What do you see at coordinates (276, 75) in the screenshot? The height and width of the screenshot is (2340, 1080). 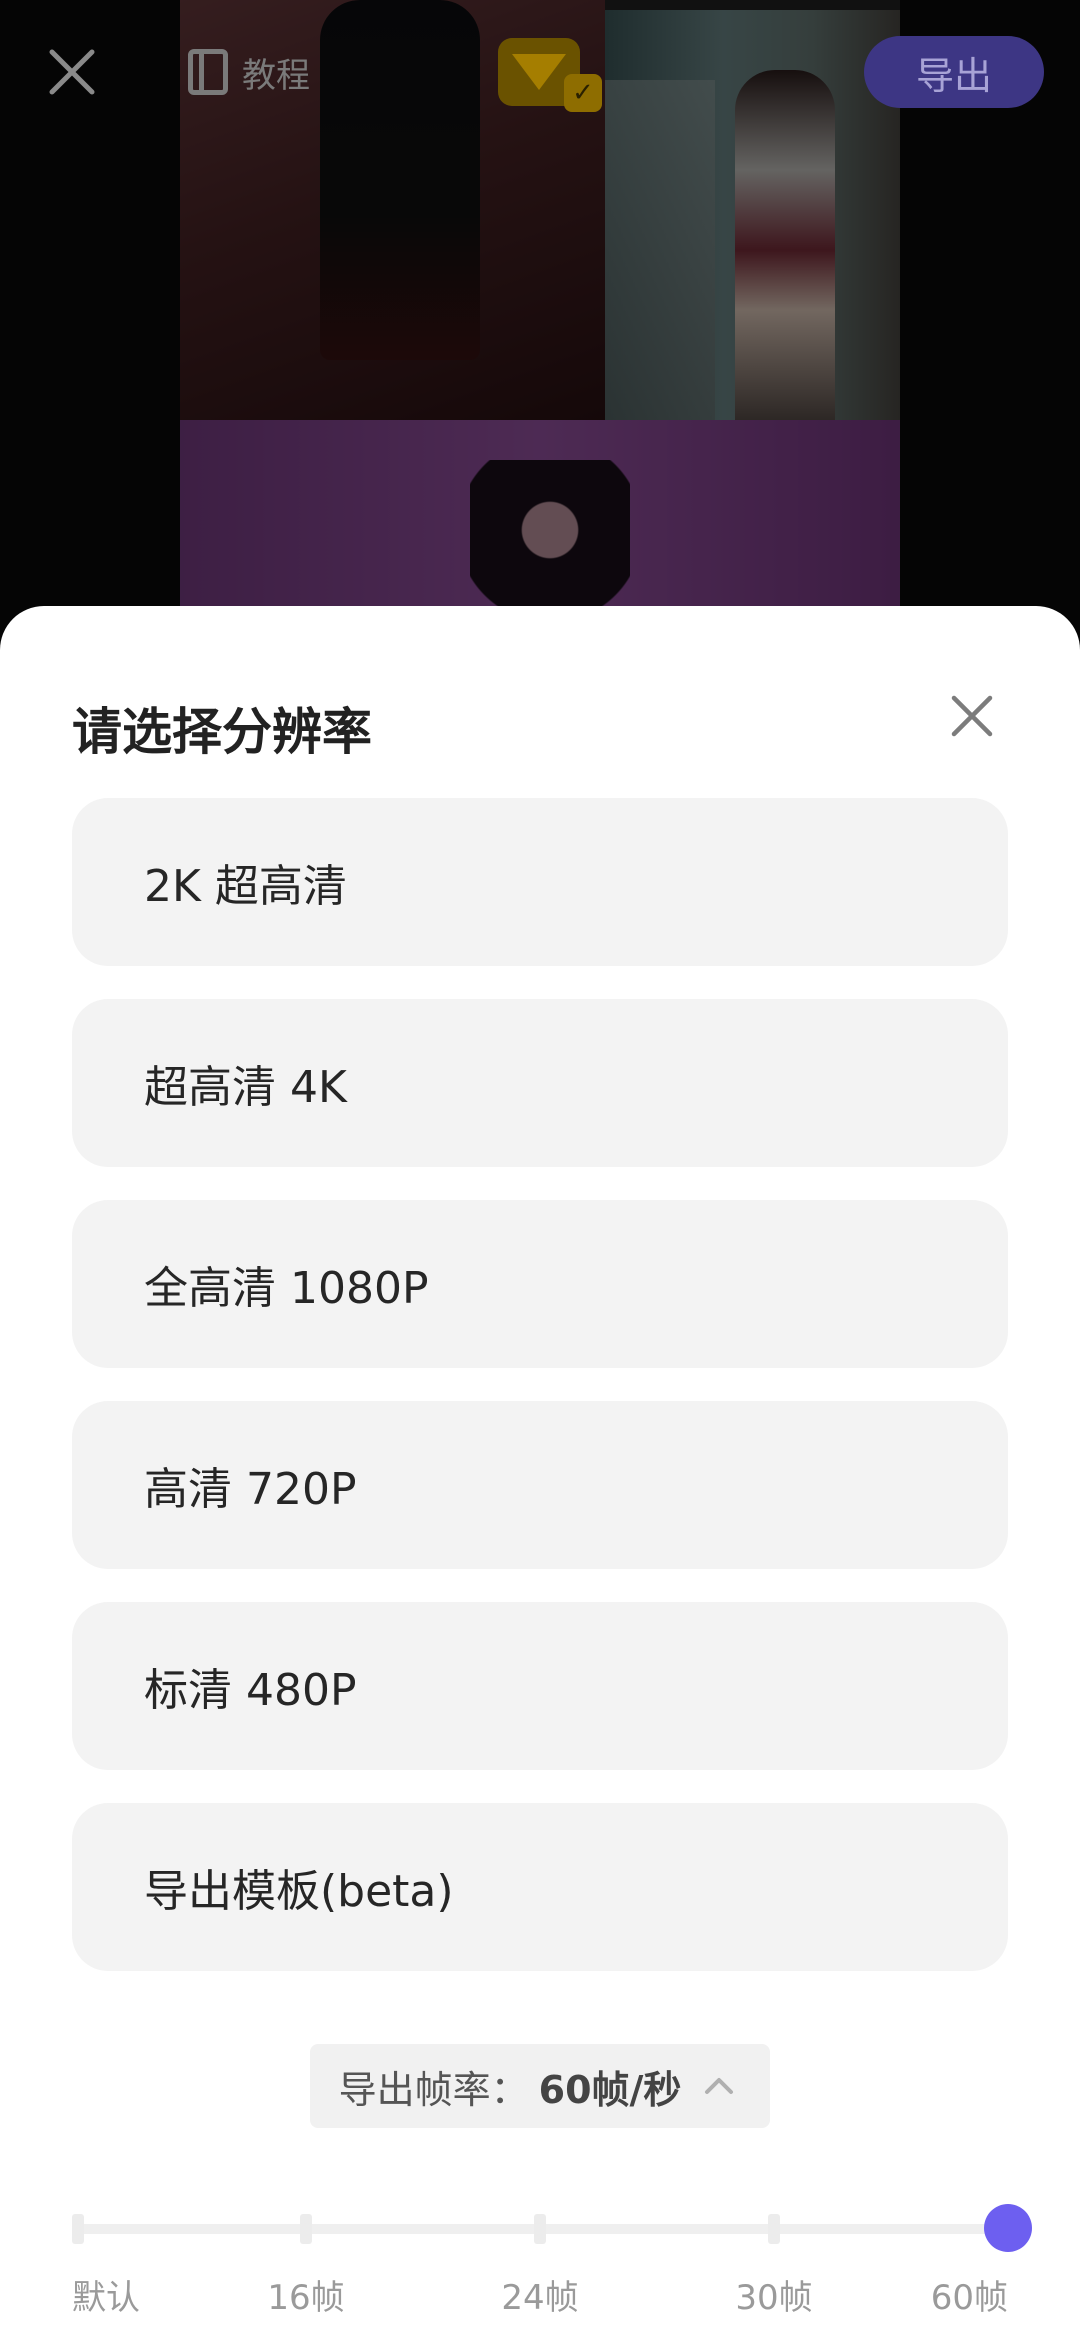 I see `tutorial-label: 教程` at bounding box center [276, 75].